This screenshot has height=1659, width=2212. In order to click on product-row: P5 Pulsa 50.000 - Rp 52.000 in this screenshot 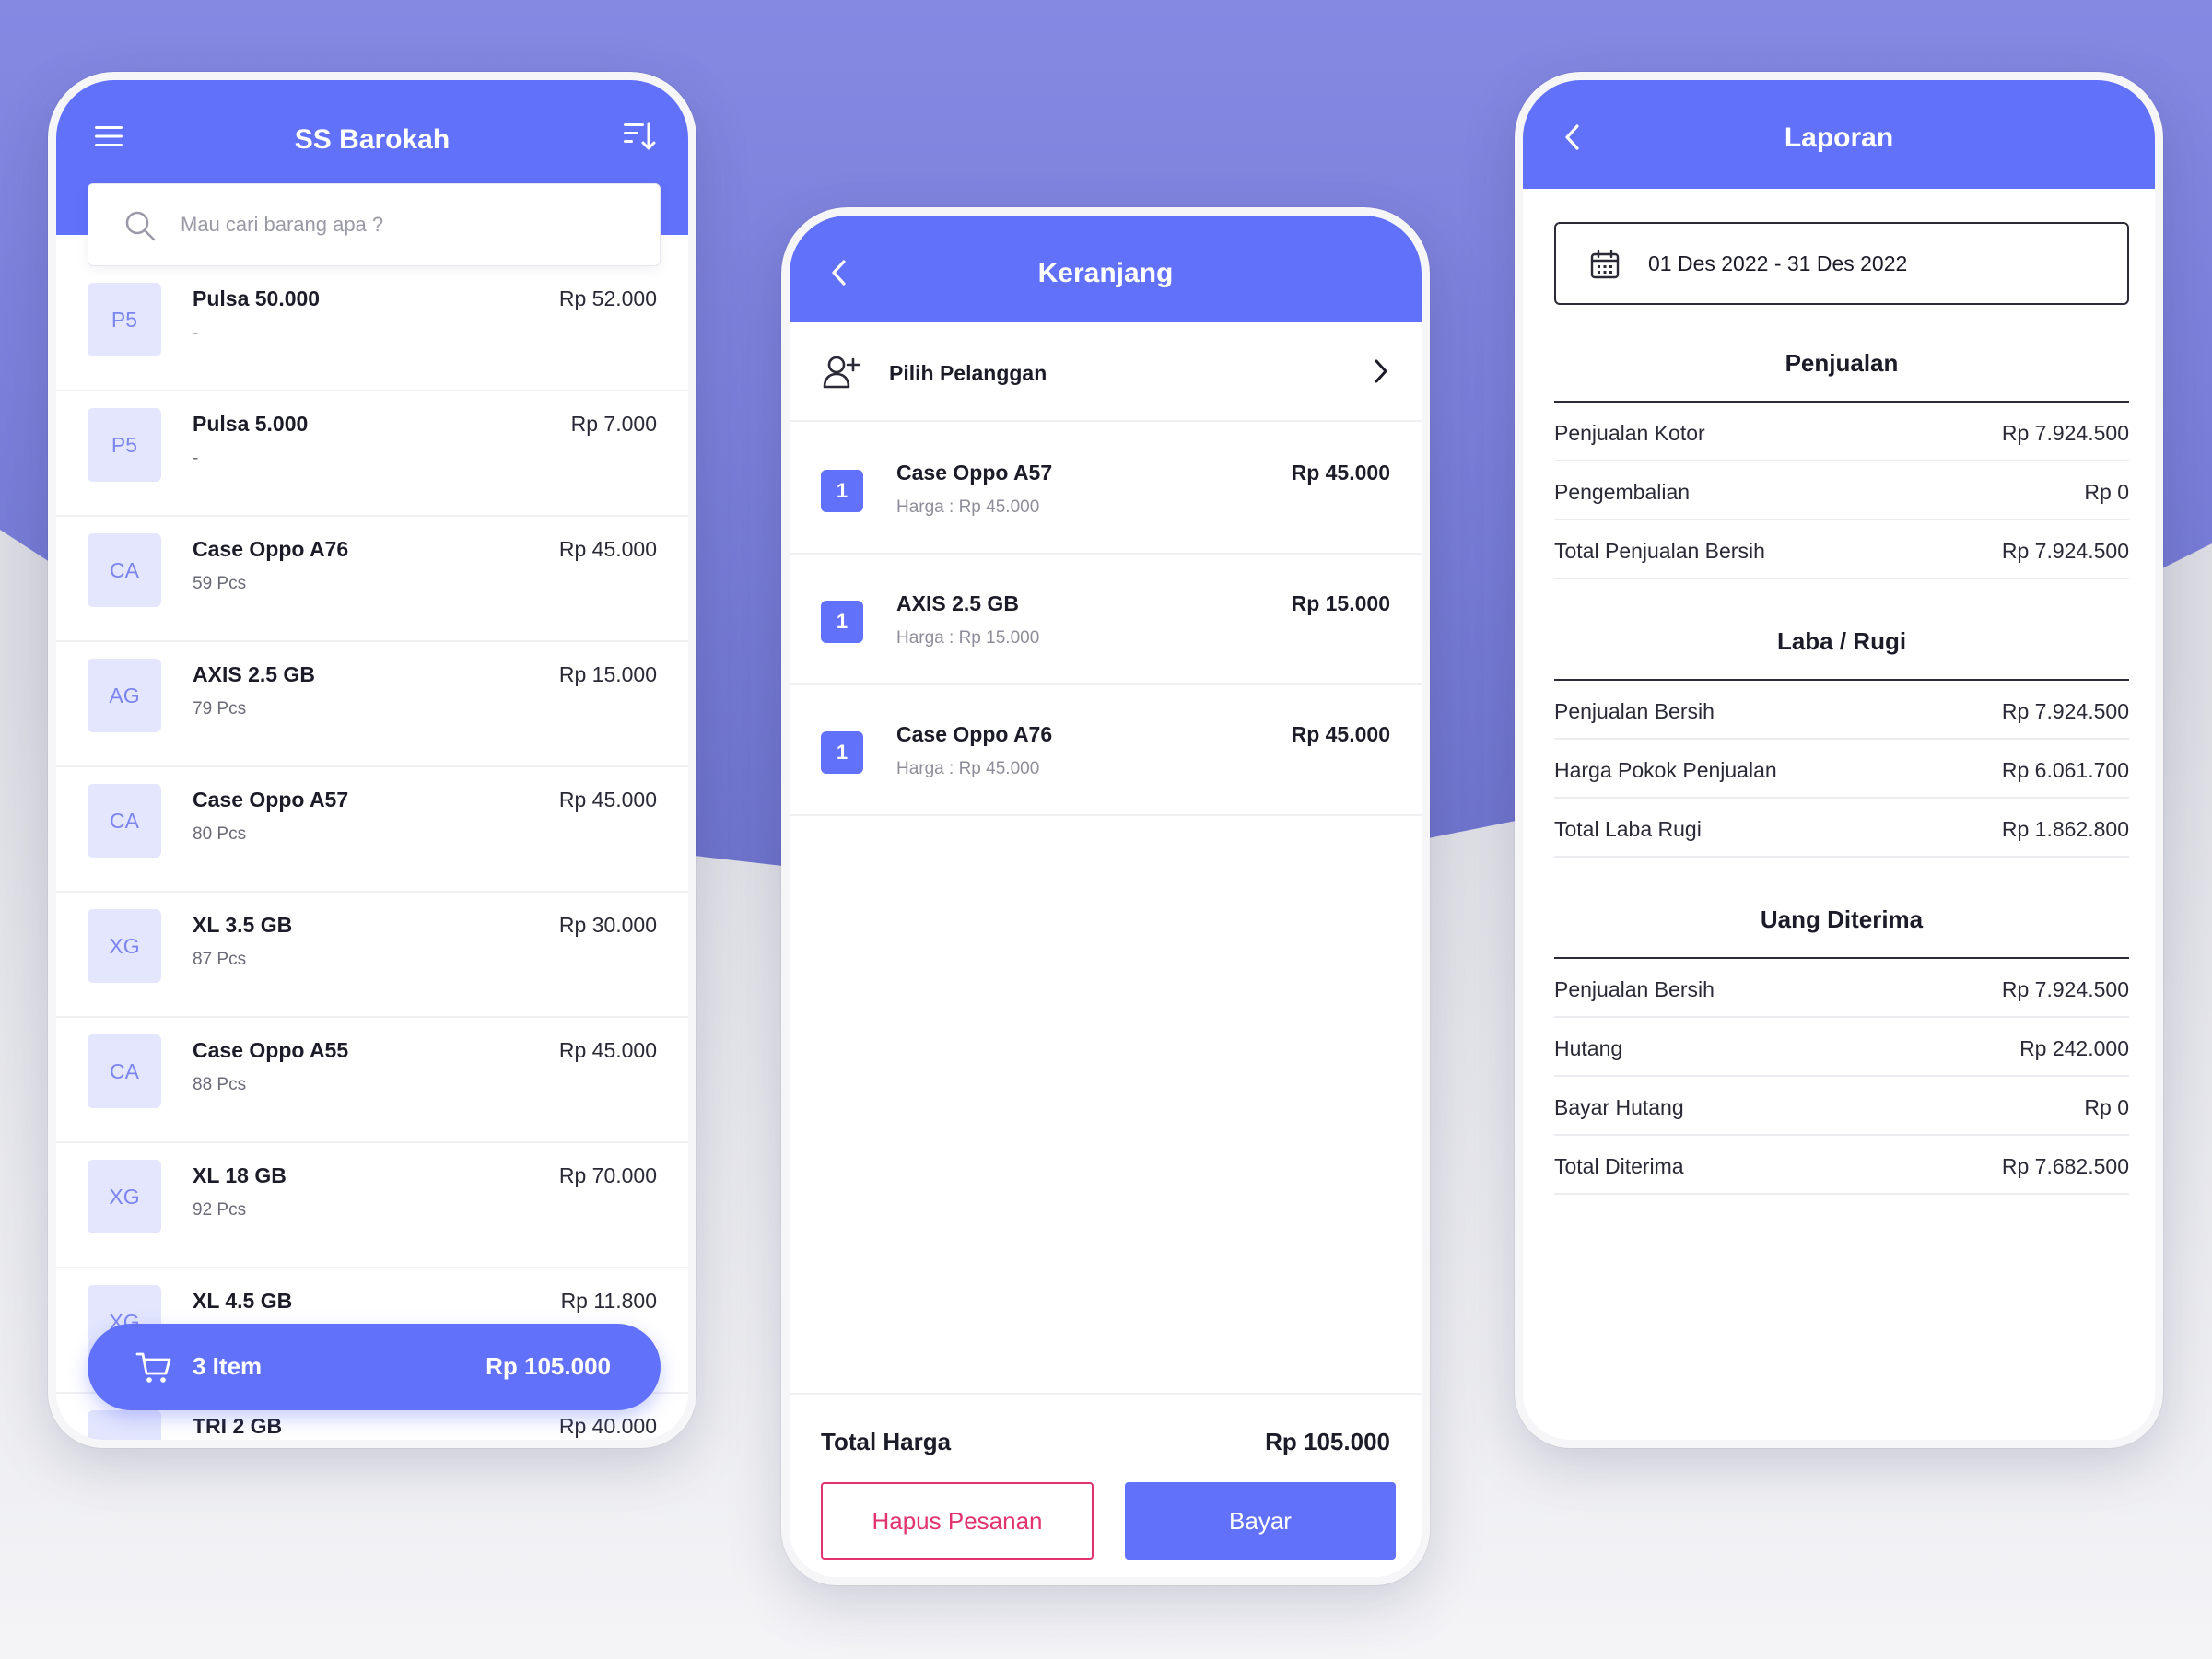, I will do `click(372, 328)`.